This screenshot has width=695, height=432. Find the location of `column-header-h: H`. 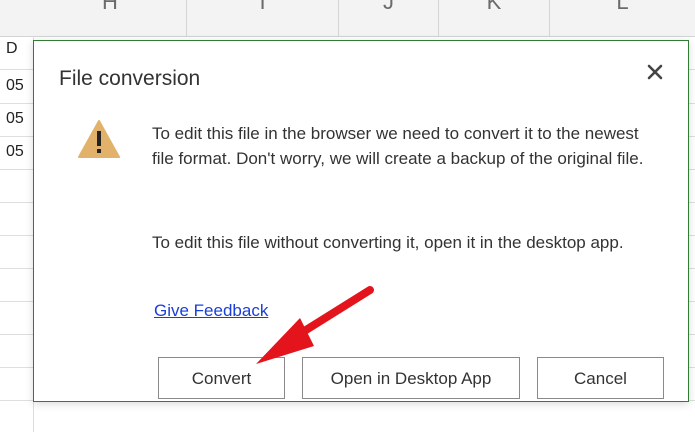

column-header-h: H is located at coordinates (110, 18).